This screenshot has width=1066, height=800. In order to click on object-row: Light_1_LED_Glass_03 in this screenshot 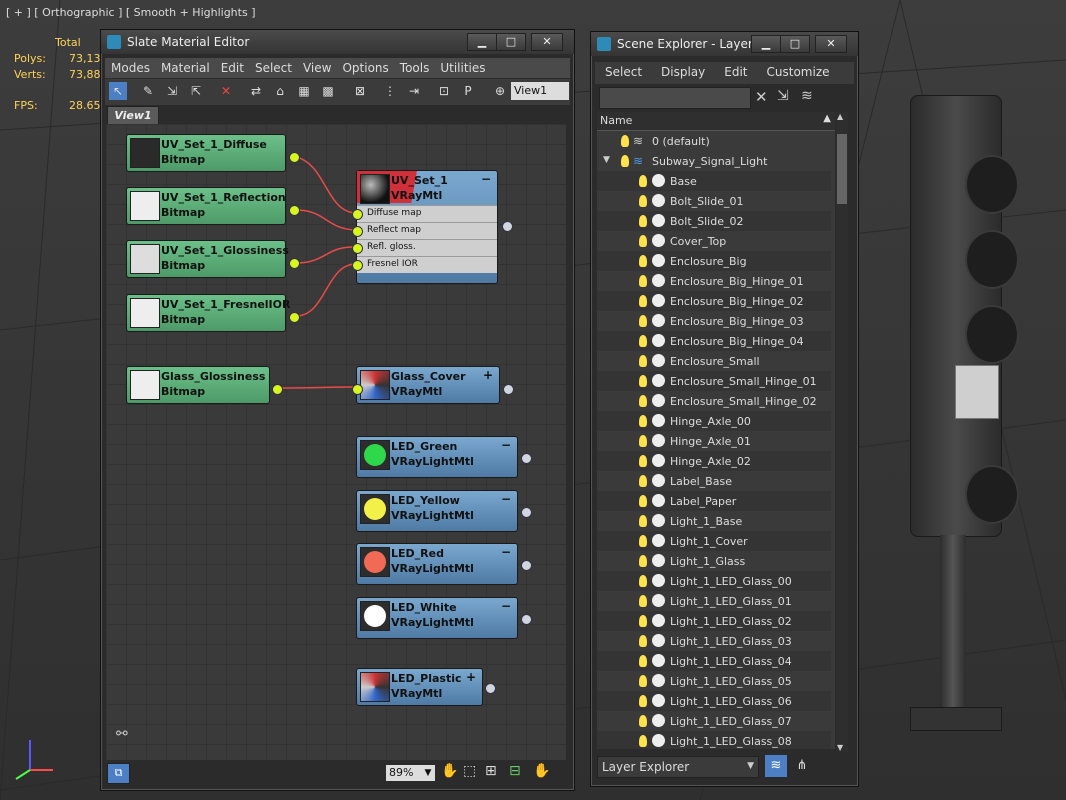, I will do `click(714, 641)`.